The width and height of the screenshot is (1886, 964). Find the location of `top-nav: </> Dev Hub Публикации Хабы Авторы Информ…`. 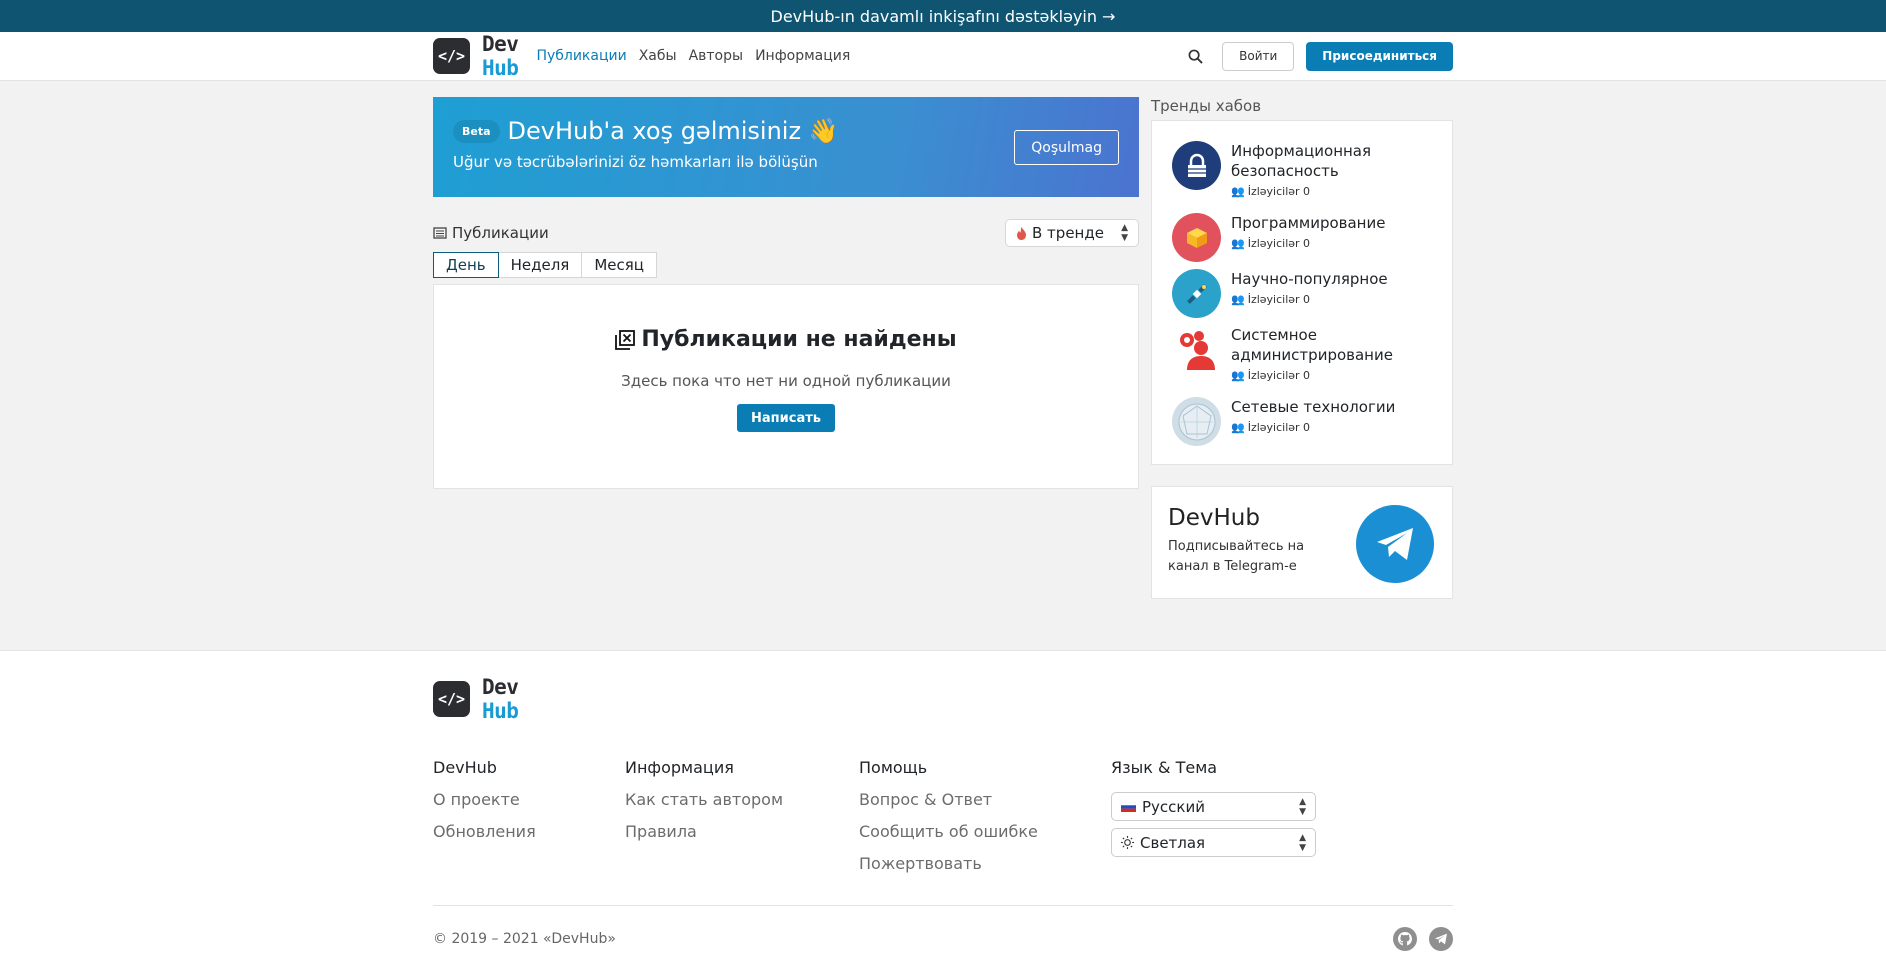

top-nav: </> Dev Hub Публикации Хабы Авторы Информ… is located at coordinates (943, 56).